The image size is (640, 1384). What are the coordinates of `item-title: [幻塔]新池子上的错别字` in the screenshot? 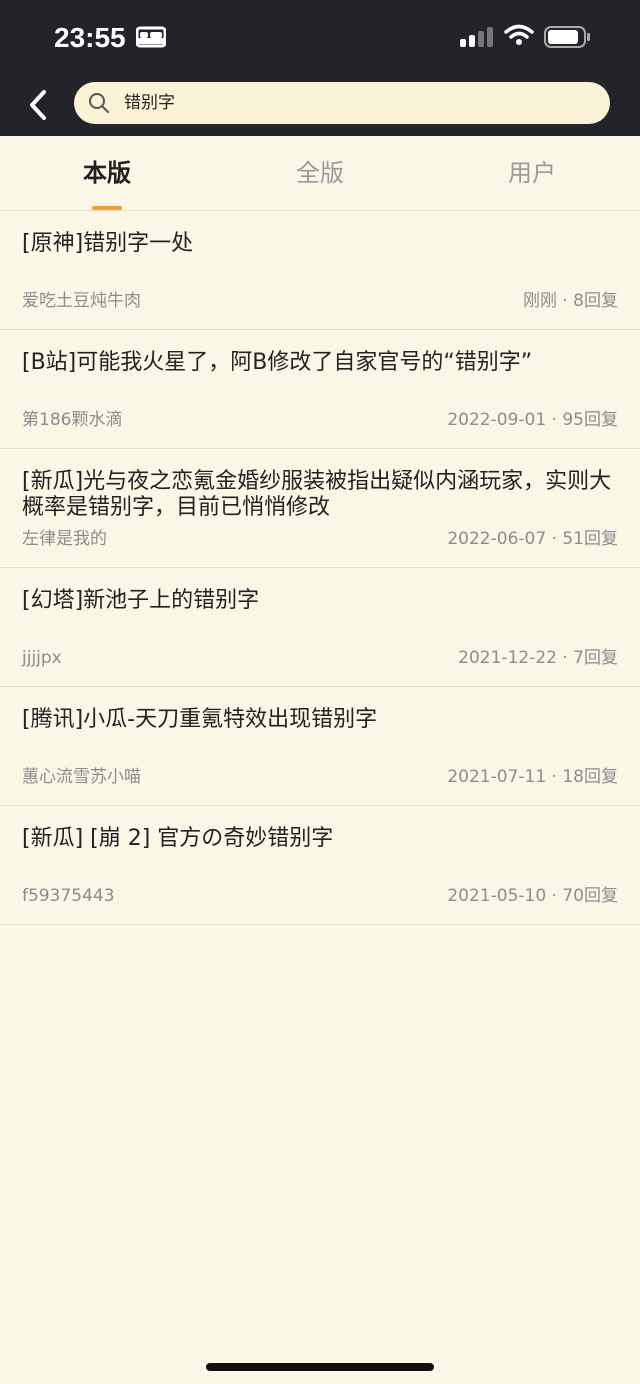 It's located at (141, 600).